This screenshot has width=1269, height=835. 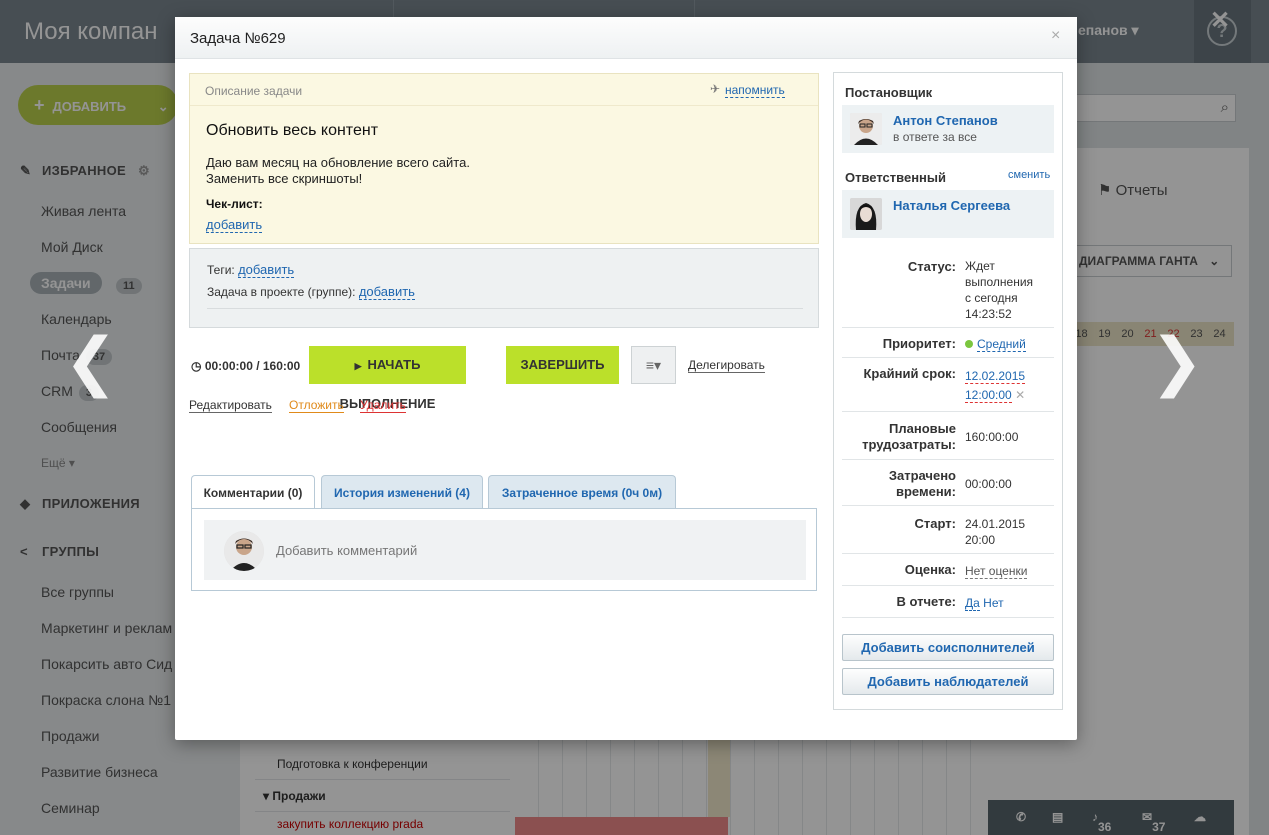 What do you see at coordinates (972, 603) in the screenshot?
I see `report-yes-link: Да` at bounding box center [972, 603].